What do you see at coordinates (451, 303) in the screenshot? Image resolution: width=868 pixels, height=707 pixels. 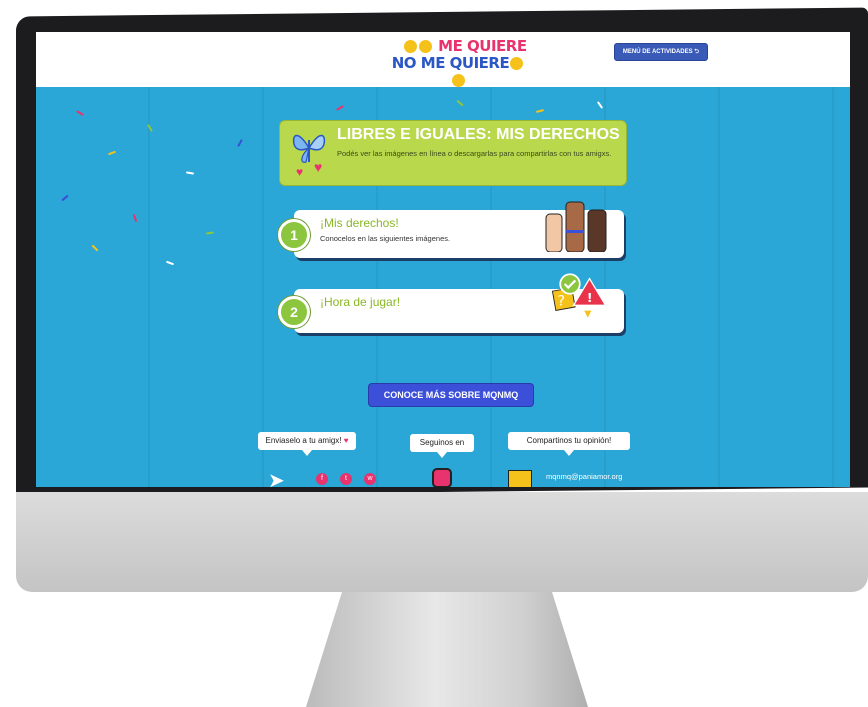 I see `card-hora-de-jugar: 2 ¡Hora de jugar! ? !` at bounding box center [451, 303].